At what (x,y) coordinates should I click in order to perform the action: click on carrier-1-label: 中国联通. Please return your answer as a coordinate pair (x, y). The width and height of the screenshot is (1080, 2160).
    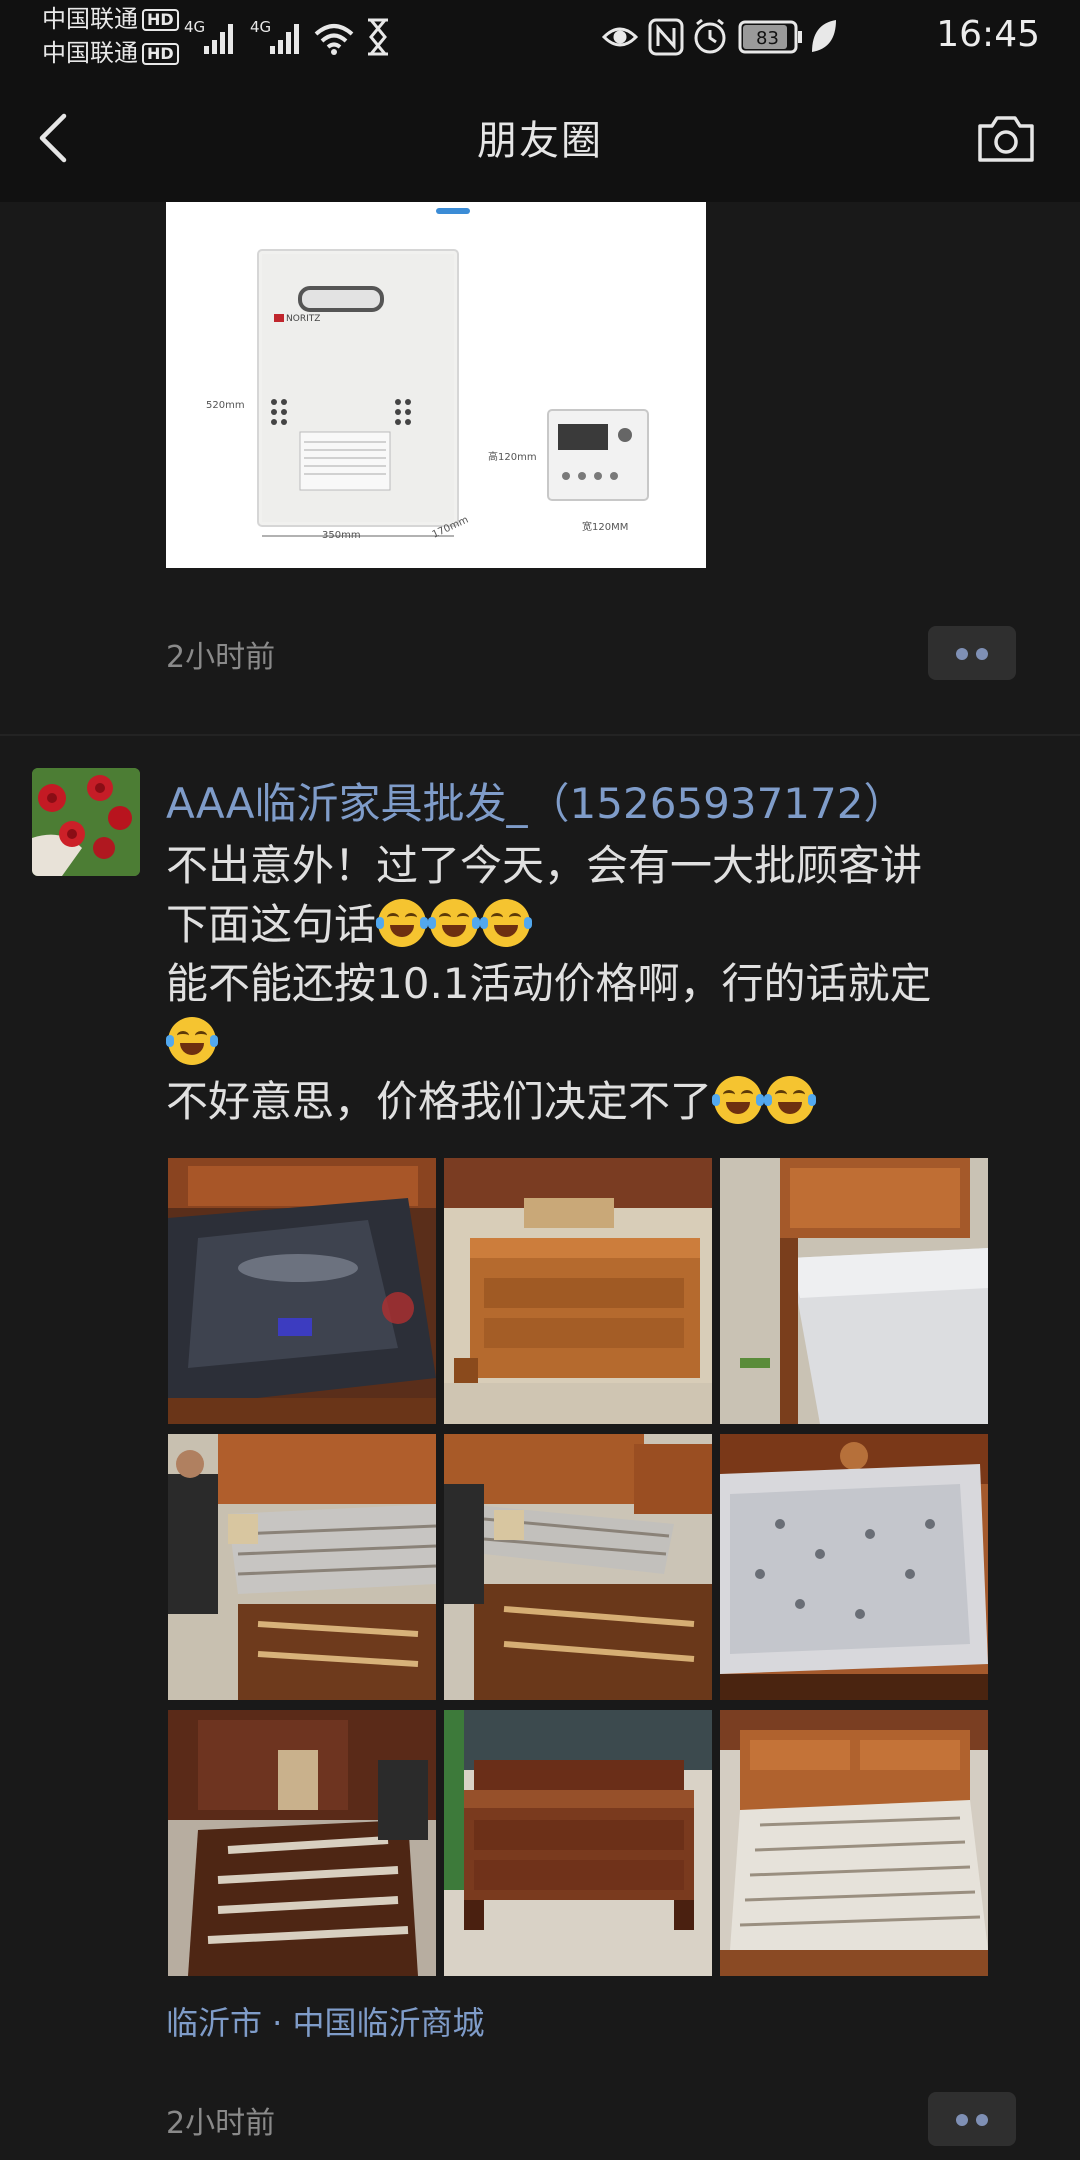
    Looking at the image, I should click on (90, 19).